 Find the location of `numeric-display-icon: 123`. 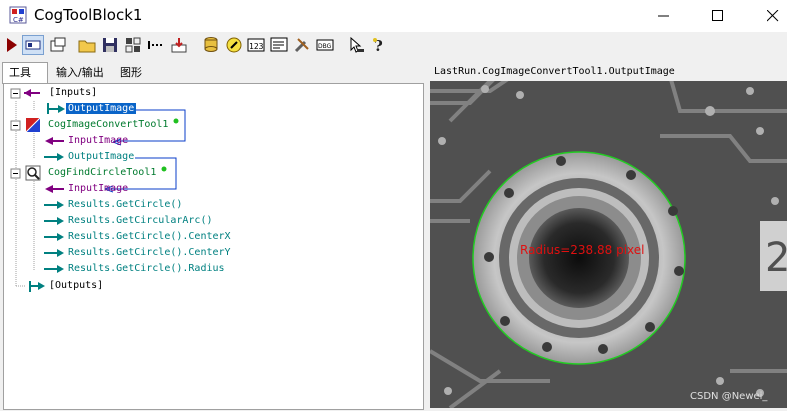

numeric-display-icon: 123 is located at coordinates (256, 45).